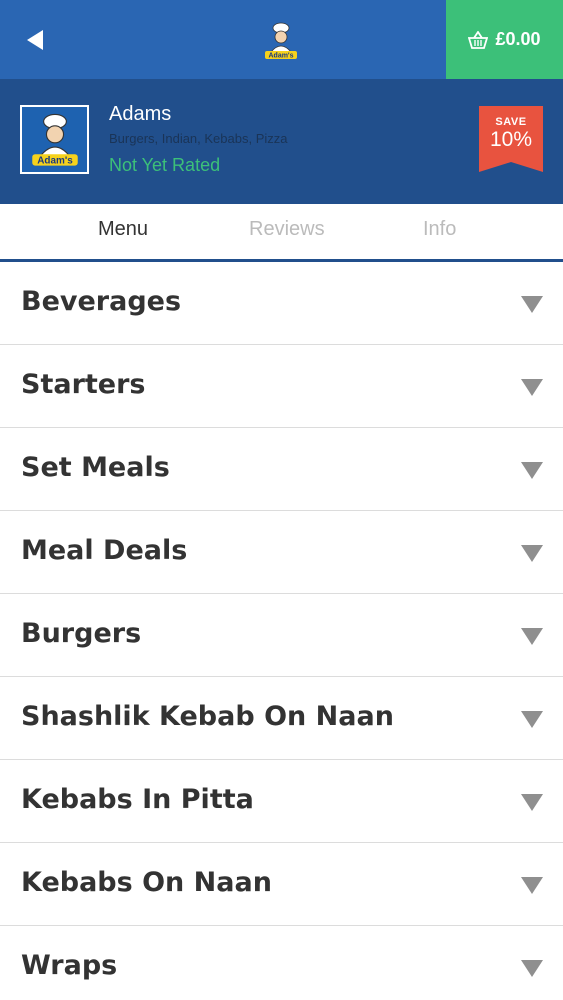  What do you see at coordinates (165, 165) in the screenshot?
I see `restaurant-rating: Not Yet Rated` at bounding box center [165, 165].